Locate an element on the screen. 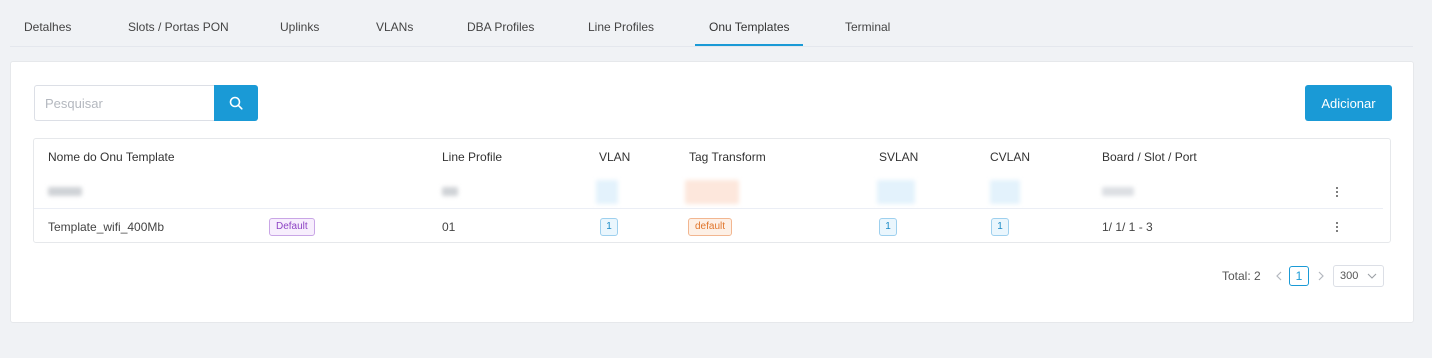 The width and height of the screenshot is (1432, 358). redacted-svlan is located at coordinates (896, 191).